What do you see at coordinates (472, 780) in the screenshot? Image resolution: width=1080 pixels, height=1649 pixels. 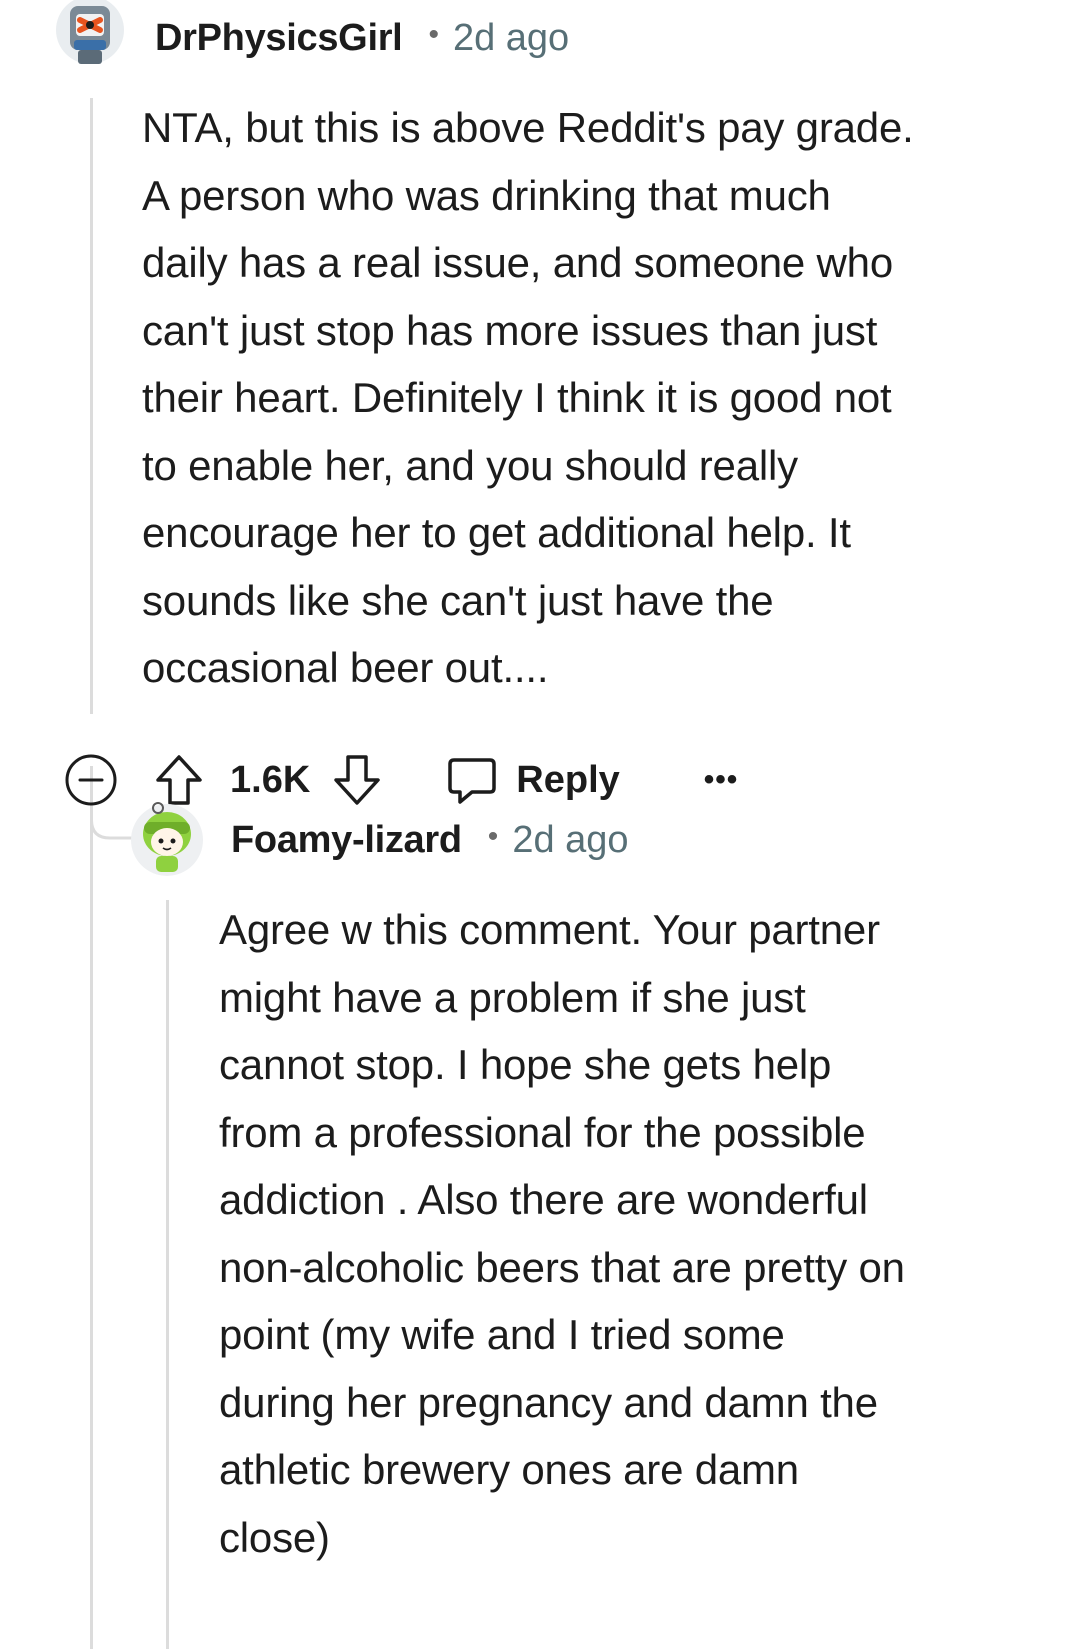 I see `reply-icon` at bounding box center [472, 780].